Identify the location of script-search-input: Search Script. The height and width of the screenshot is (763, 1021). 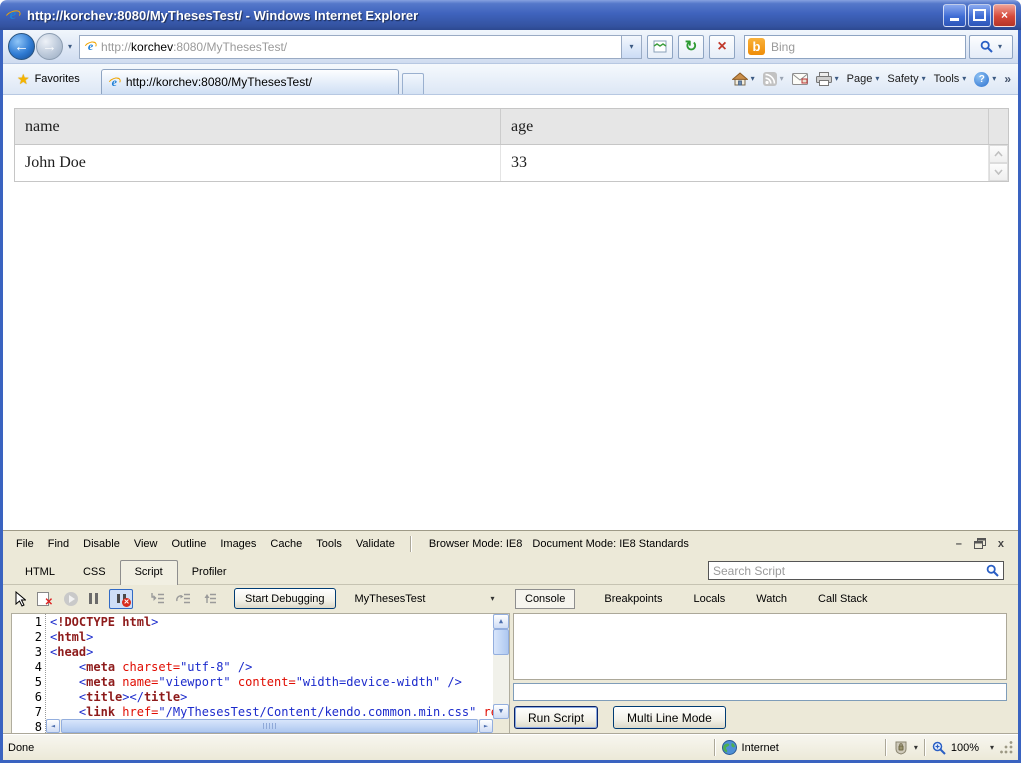
(856, 570).